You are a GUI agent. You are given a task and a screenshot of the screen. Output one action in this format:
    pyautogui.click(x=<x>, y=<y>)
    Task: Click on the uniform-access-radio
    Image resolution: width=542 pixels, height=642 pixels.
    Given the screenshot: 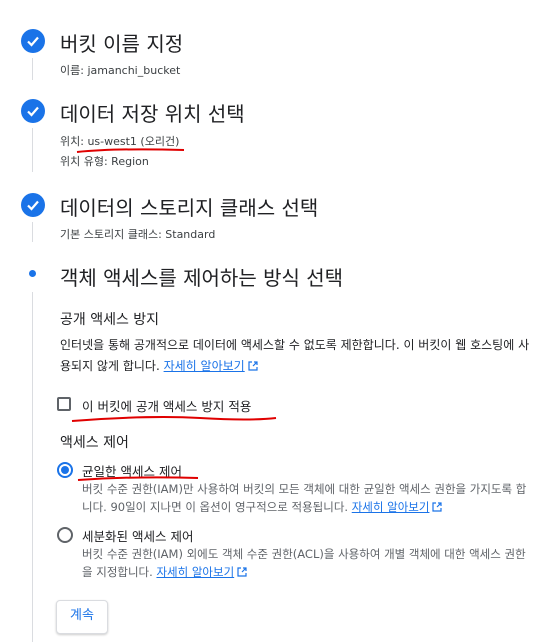 What is the action you would take?
    pyautogui.click(x=65, y=470)
    